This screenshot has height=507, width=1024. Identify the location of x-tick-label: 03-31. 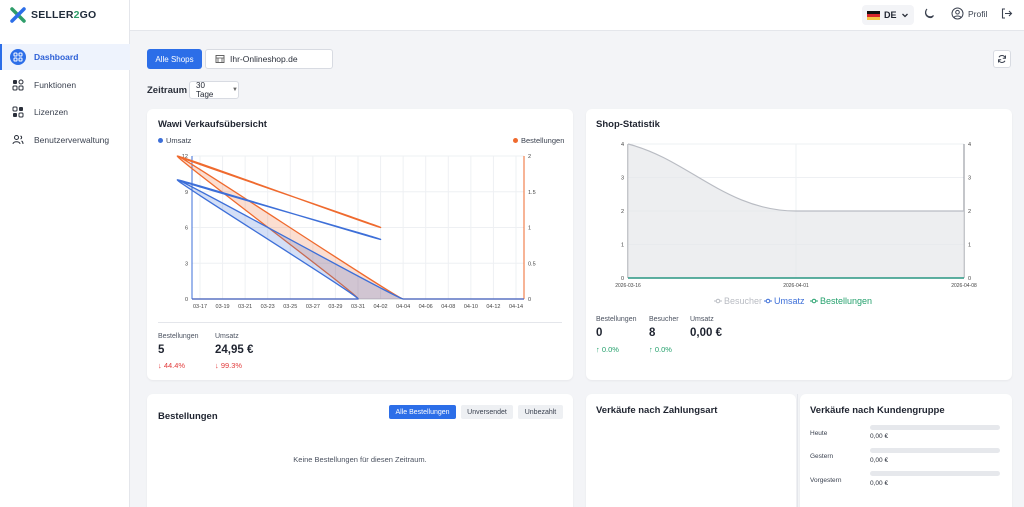
(358, 307).